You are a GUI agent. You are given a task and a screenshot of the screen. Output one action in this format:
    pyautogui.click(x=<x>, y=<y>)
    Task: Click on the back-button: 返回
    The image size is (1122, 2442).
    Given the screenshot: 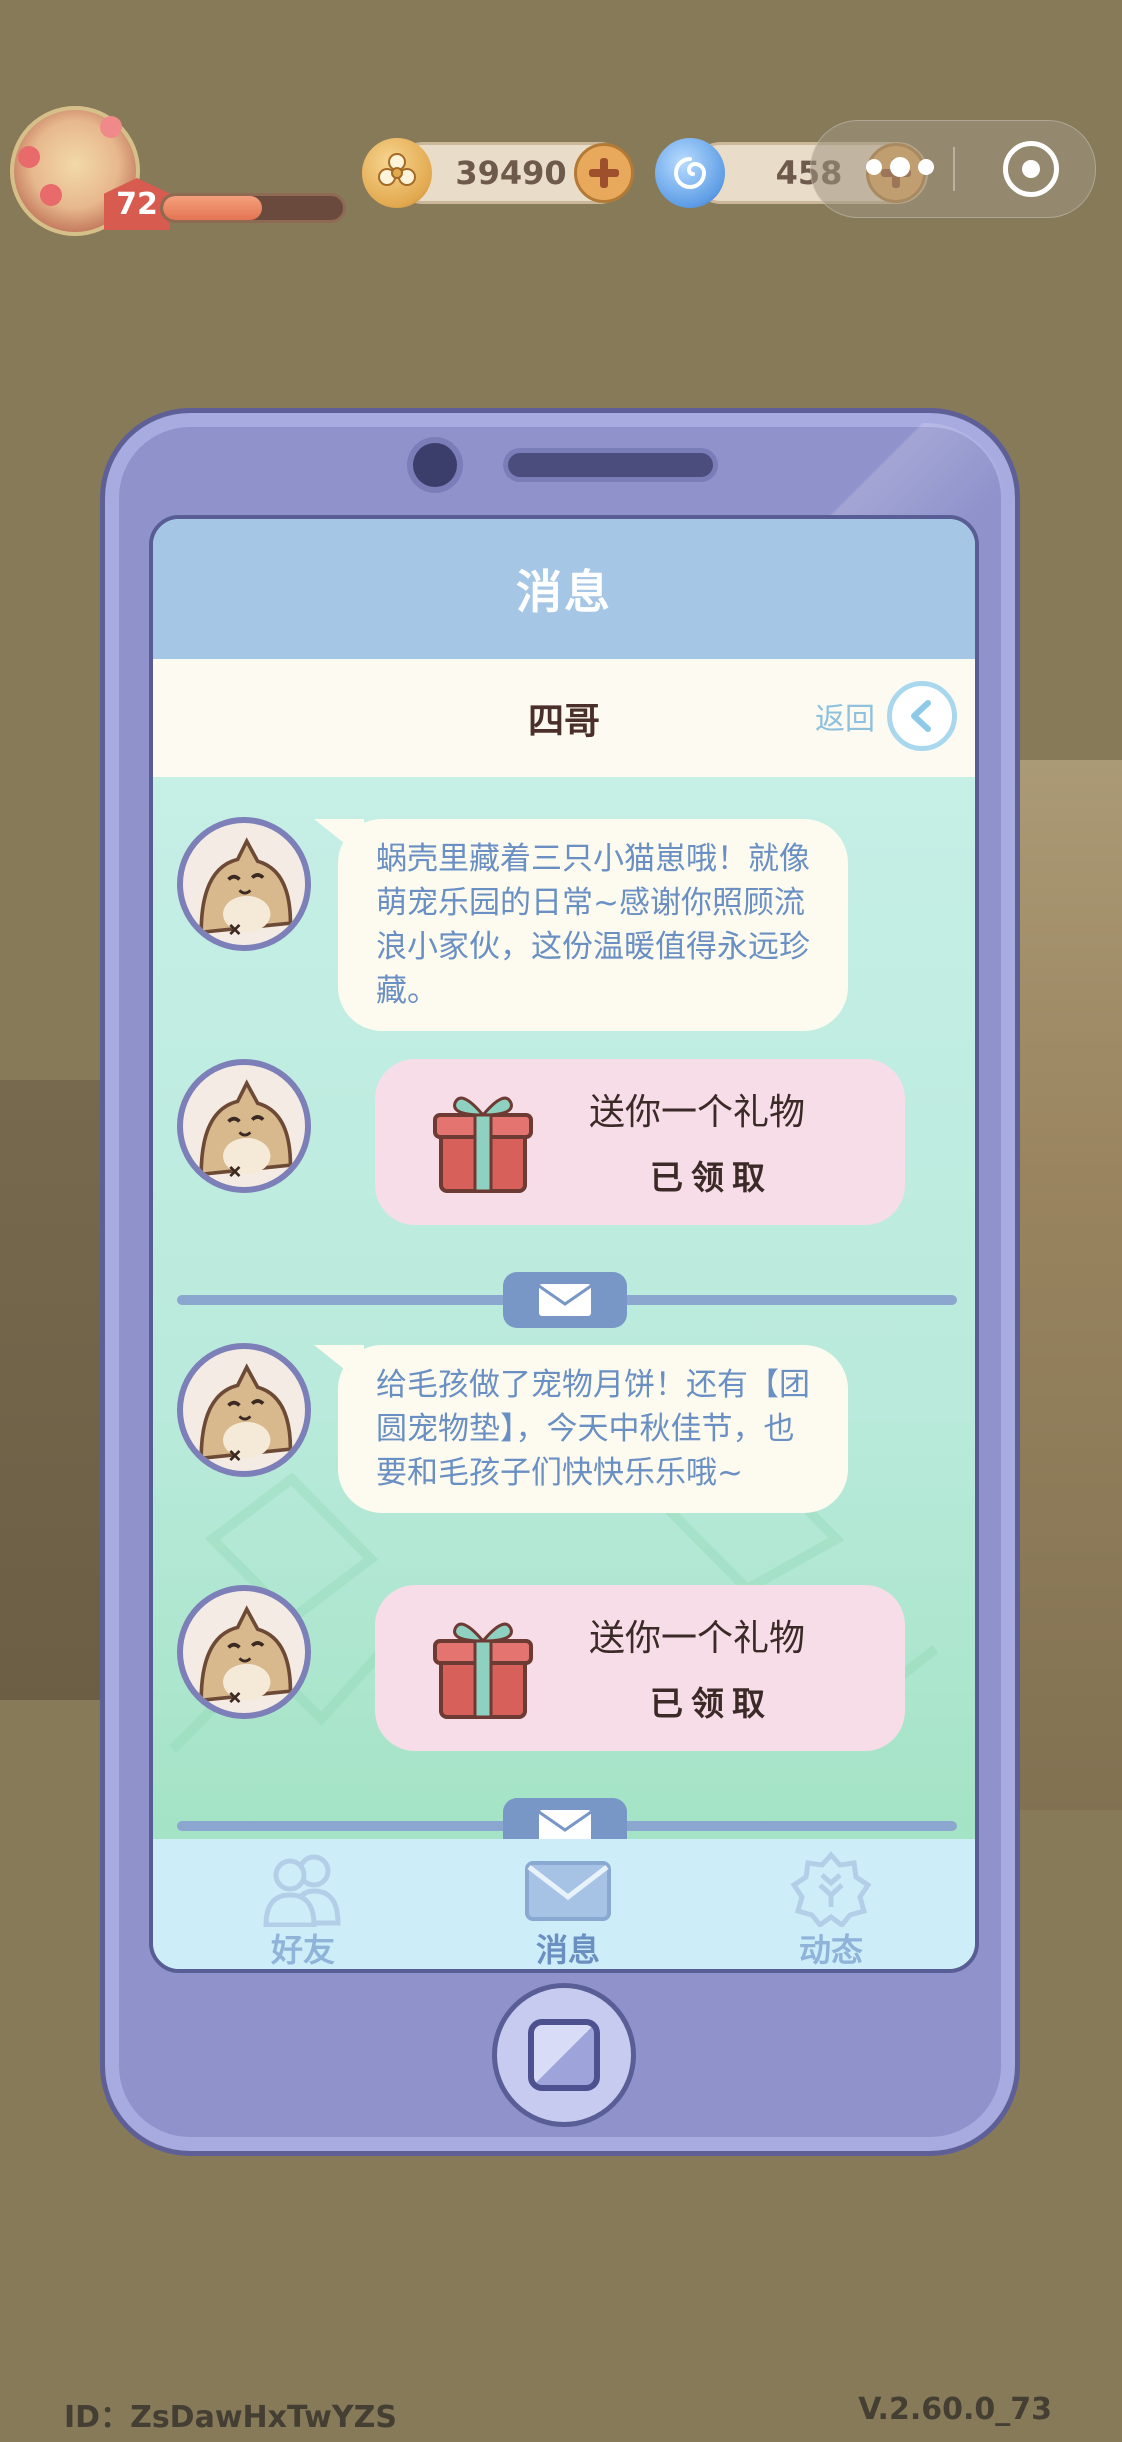 What is the action you would take?
    pyautogui.click(x=886, y=716)
    